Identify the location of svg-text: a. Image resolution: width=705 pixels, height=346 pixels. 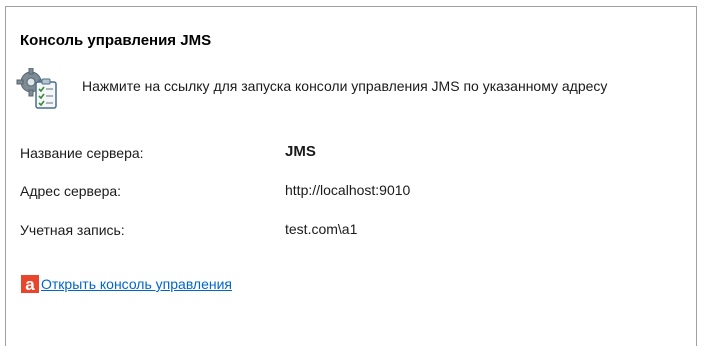
(30, 284).